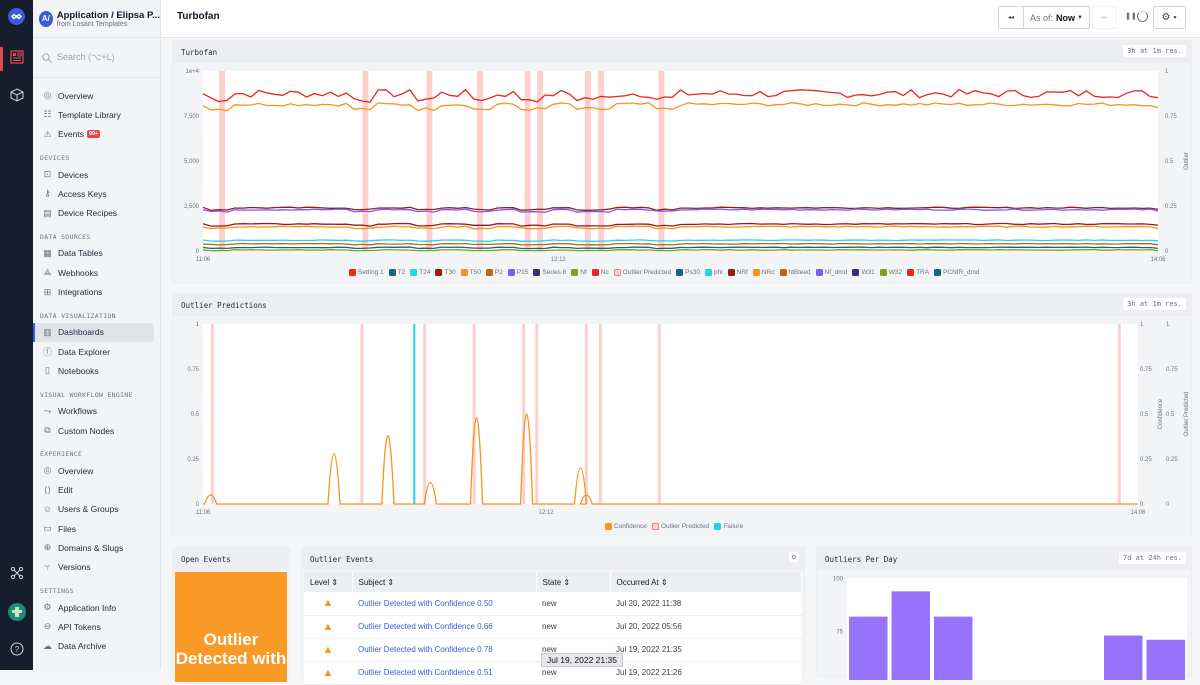 The image size is (1200, 685). What do you see at coordinates (957, 272) in the screenshot?
I see `legend-item: PCNfR_dmd` at bounding box center [957, 272].